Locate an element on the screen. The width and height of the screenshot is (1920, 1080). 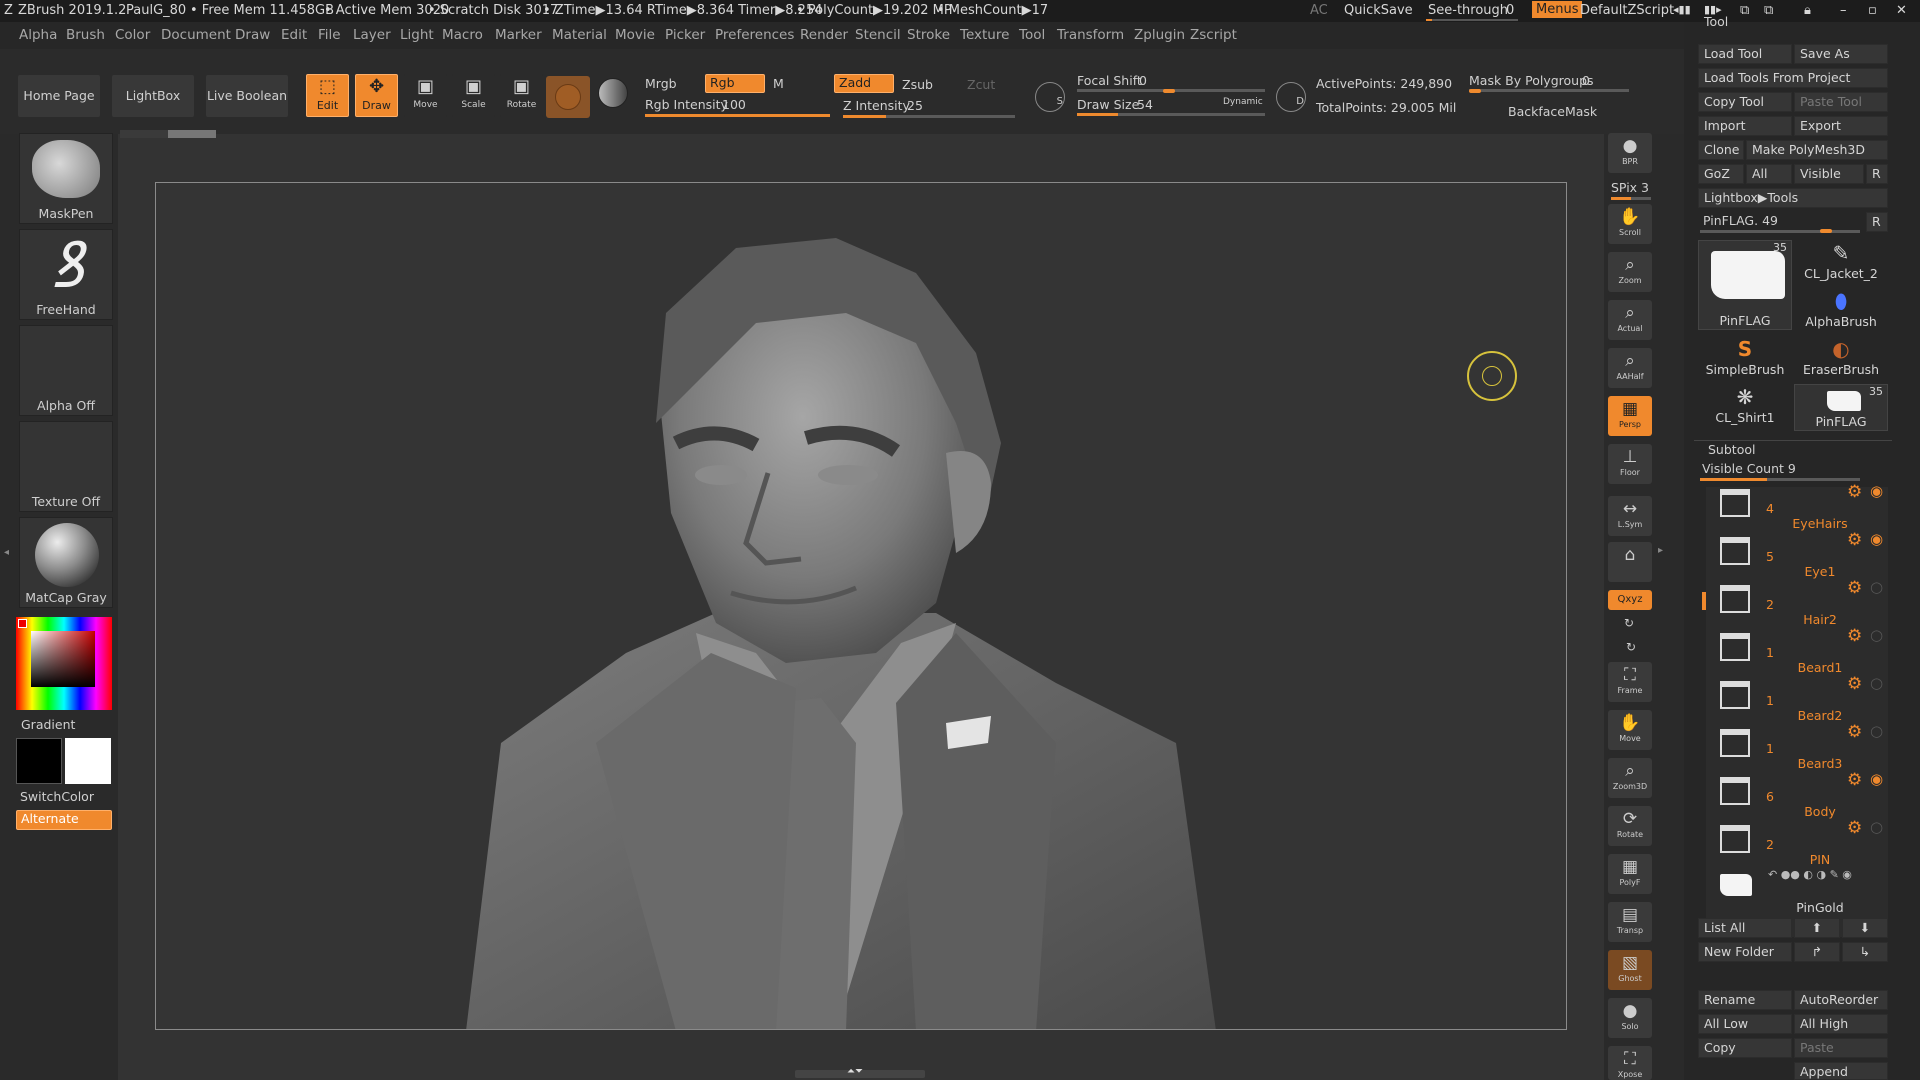
menu-texture: Texture is located at coordinates (984, 35).